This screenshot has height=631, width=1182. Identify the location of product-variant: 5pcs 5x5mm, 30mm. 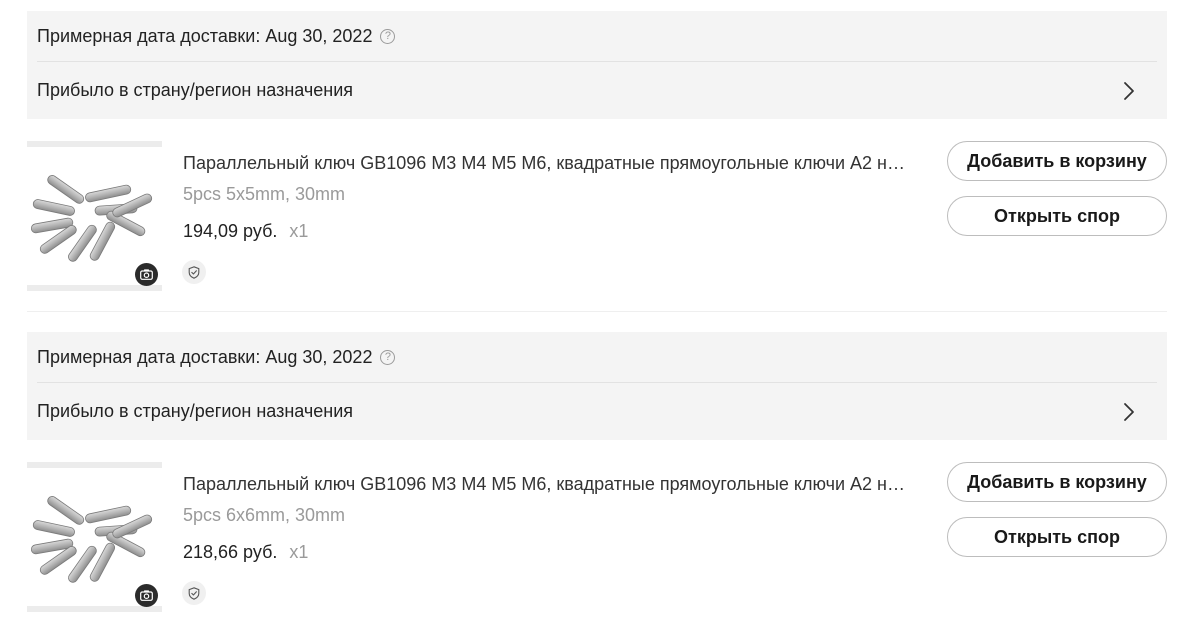
(264, 194).